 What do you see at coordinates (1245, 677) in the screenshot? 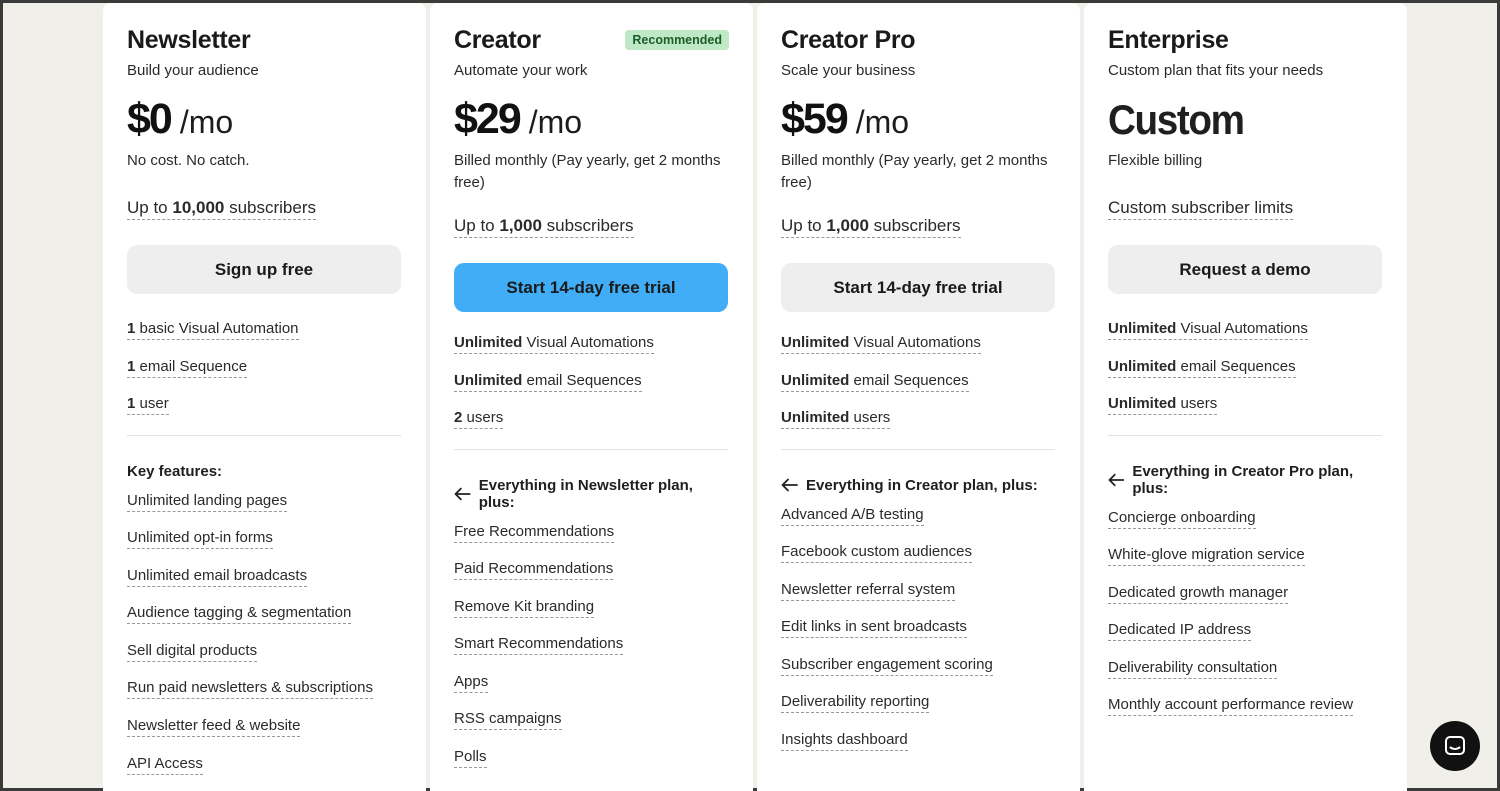
I see `feature-item: Deliverability consultation` at bounding box center [1245, 677].